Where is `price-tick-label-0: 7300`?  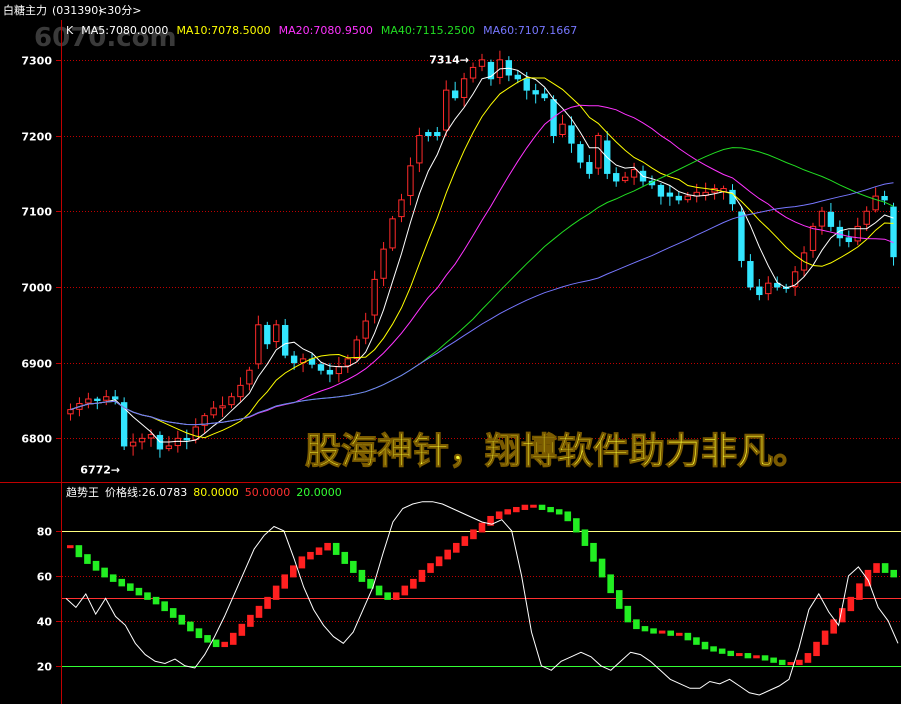 price-tick-label-0: 7300 is located at coordinates (36, 61).